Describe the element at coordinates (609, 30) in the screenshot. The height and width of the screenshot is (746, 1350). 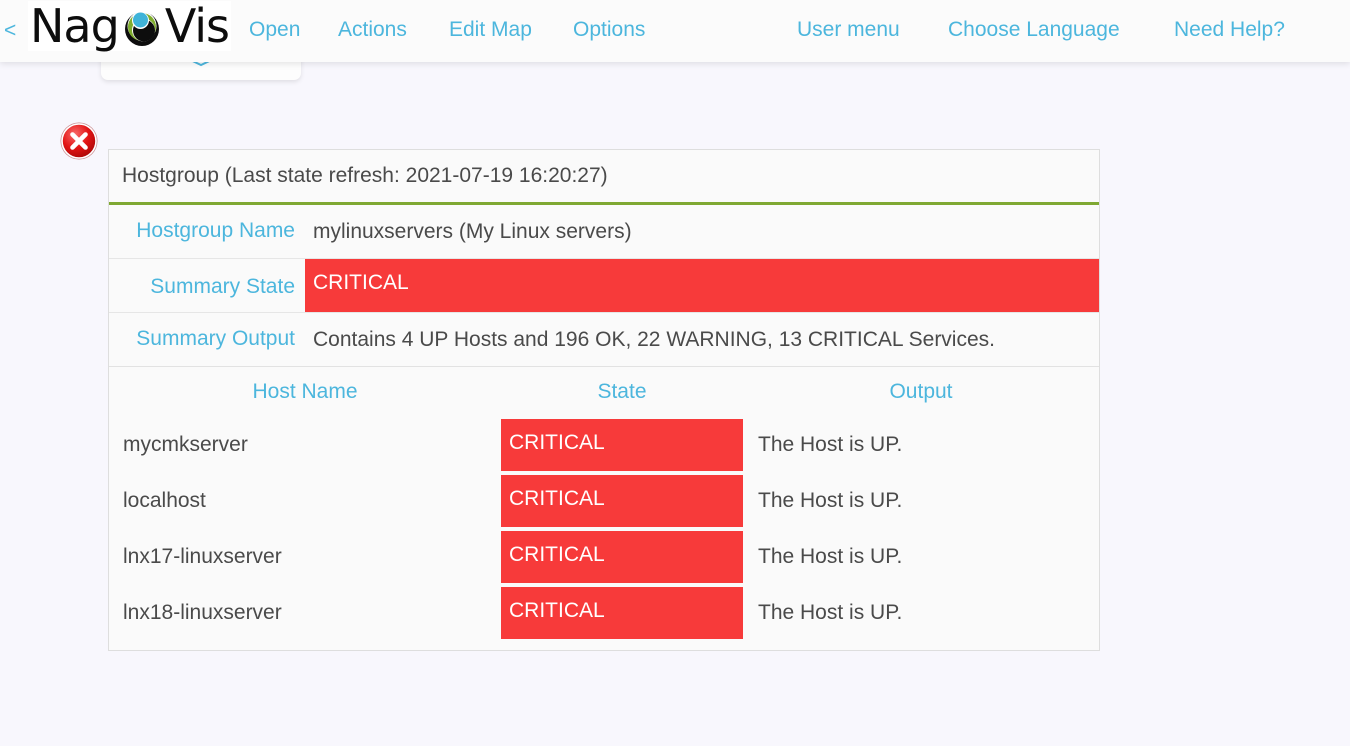
I see `nav-options: Options` at that location.